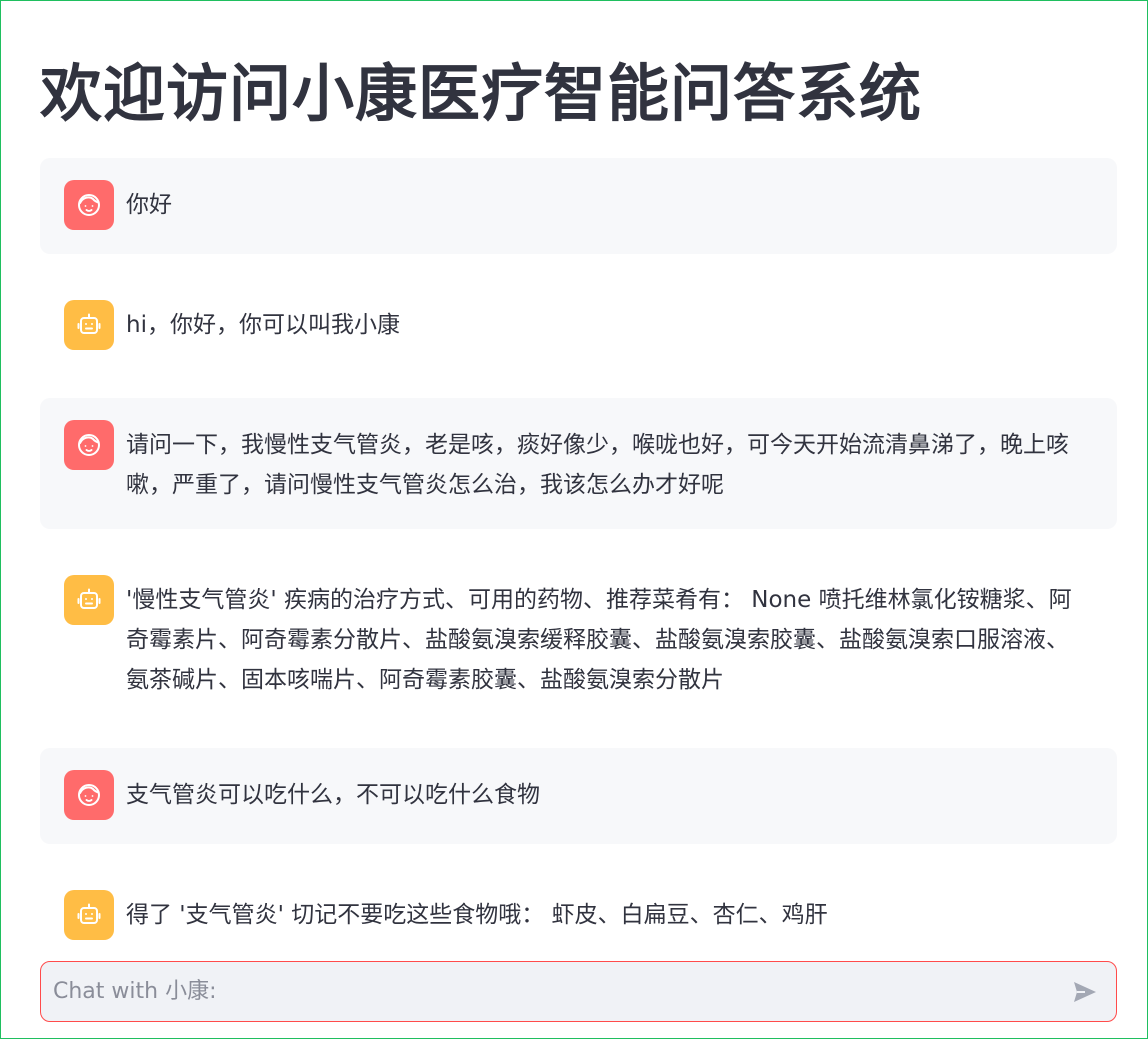 This screenshot has width=1148, height=1039. What do you see at coordinates (333, 795) in the screenshot?
I see `message-text: 支气管炎可以吃什么，不可以吃什么食物` at bounding box center [333, 795].